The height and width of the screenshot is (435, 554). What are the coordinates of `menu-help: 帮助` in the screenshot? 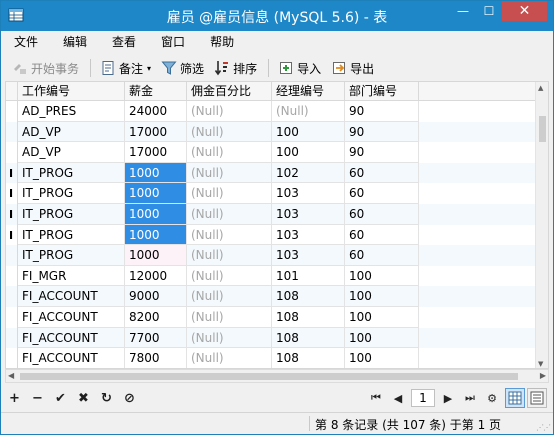 It's located at (221, 42).